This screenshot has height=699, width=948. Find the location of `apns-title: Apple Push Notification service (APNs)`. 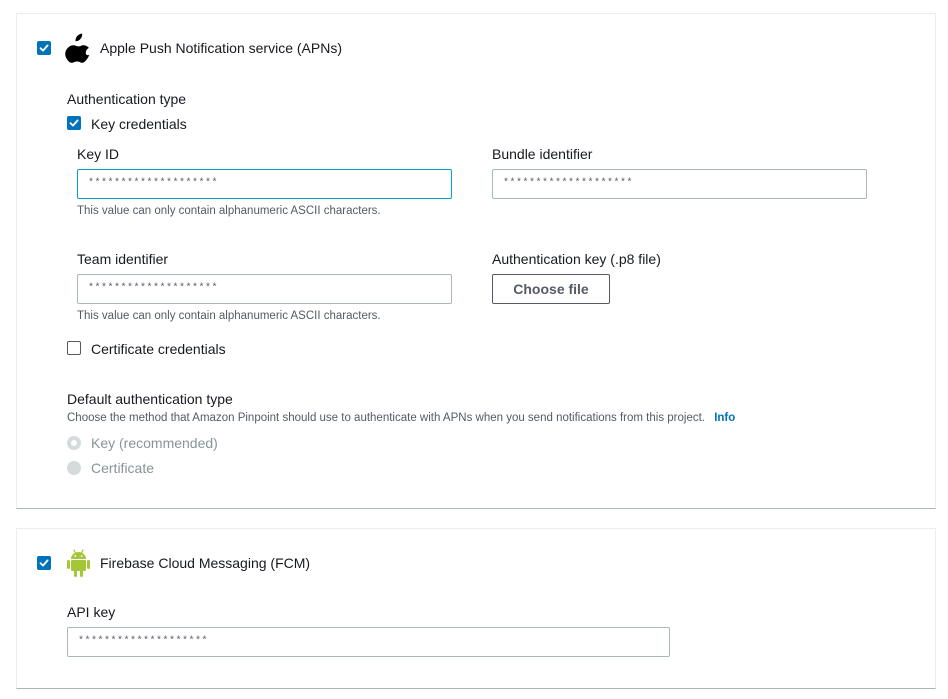

apns-title: Apple Push Notification service (APNs) is located at coordinates (221, 48).